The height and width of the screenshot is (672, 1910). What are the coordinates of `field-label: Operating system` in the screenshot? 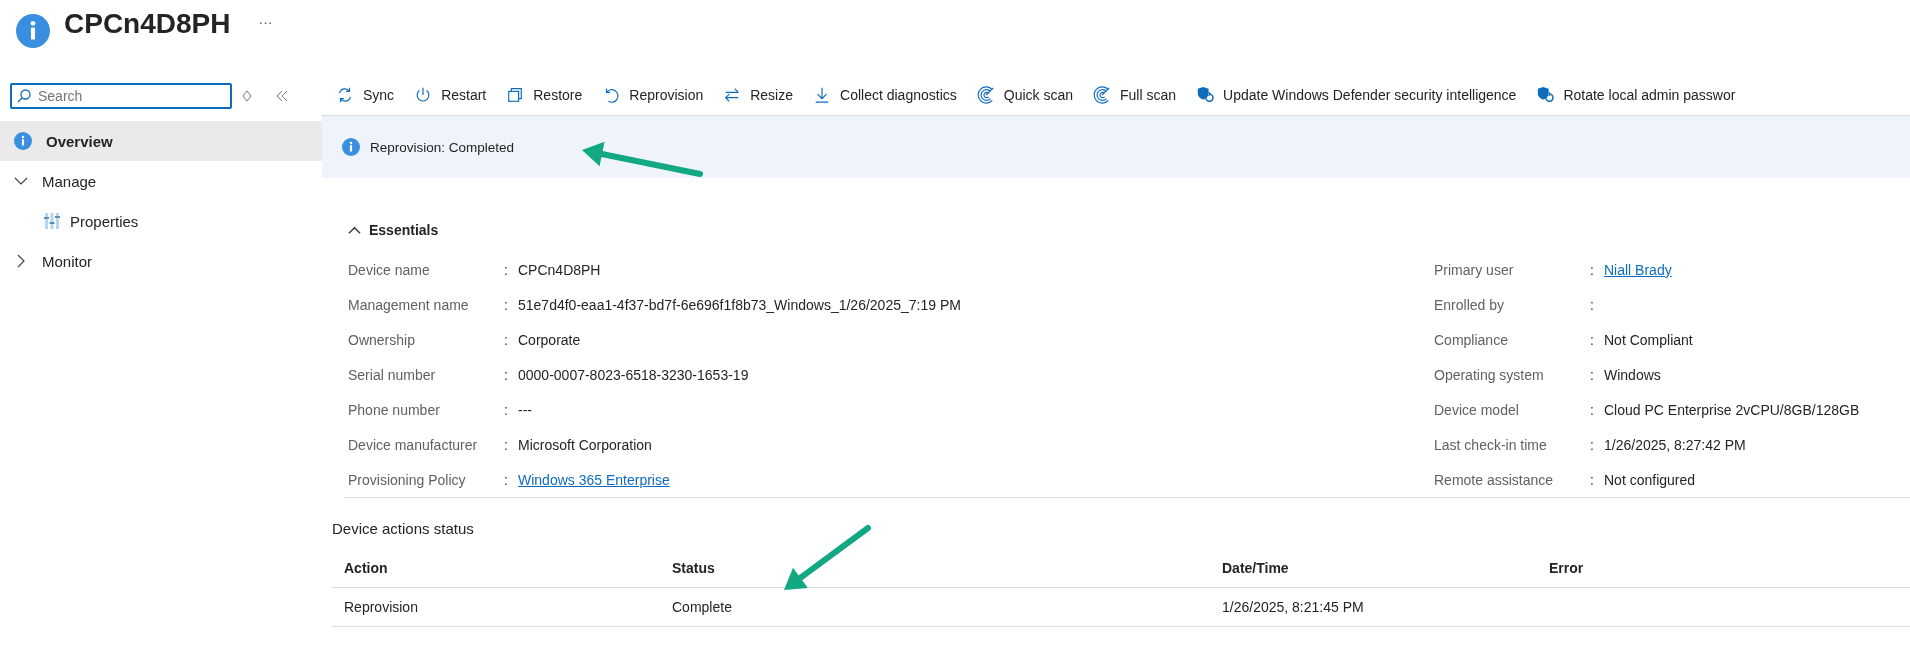 It's located at (1489, 374).